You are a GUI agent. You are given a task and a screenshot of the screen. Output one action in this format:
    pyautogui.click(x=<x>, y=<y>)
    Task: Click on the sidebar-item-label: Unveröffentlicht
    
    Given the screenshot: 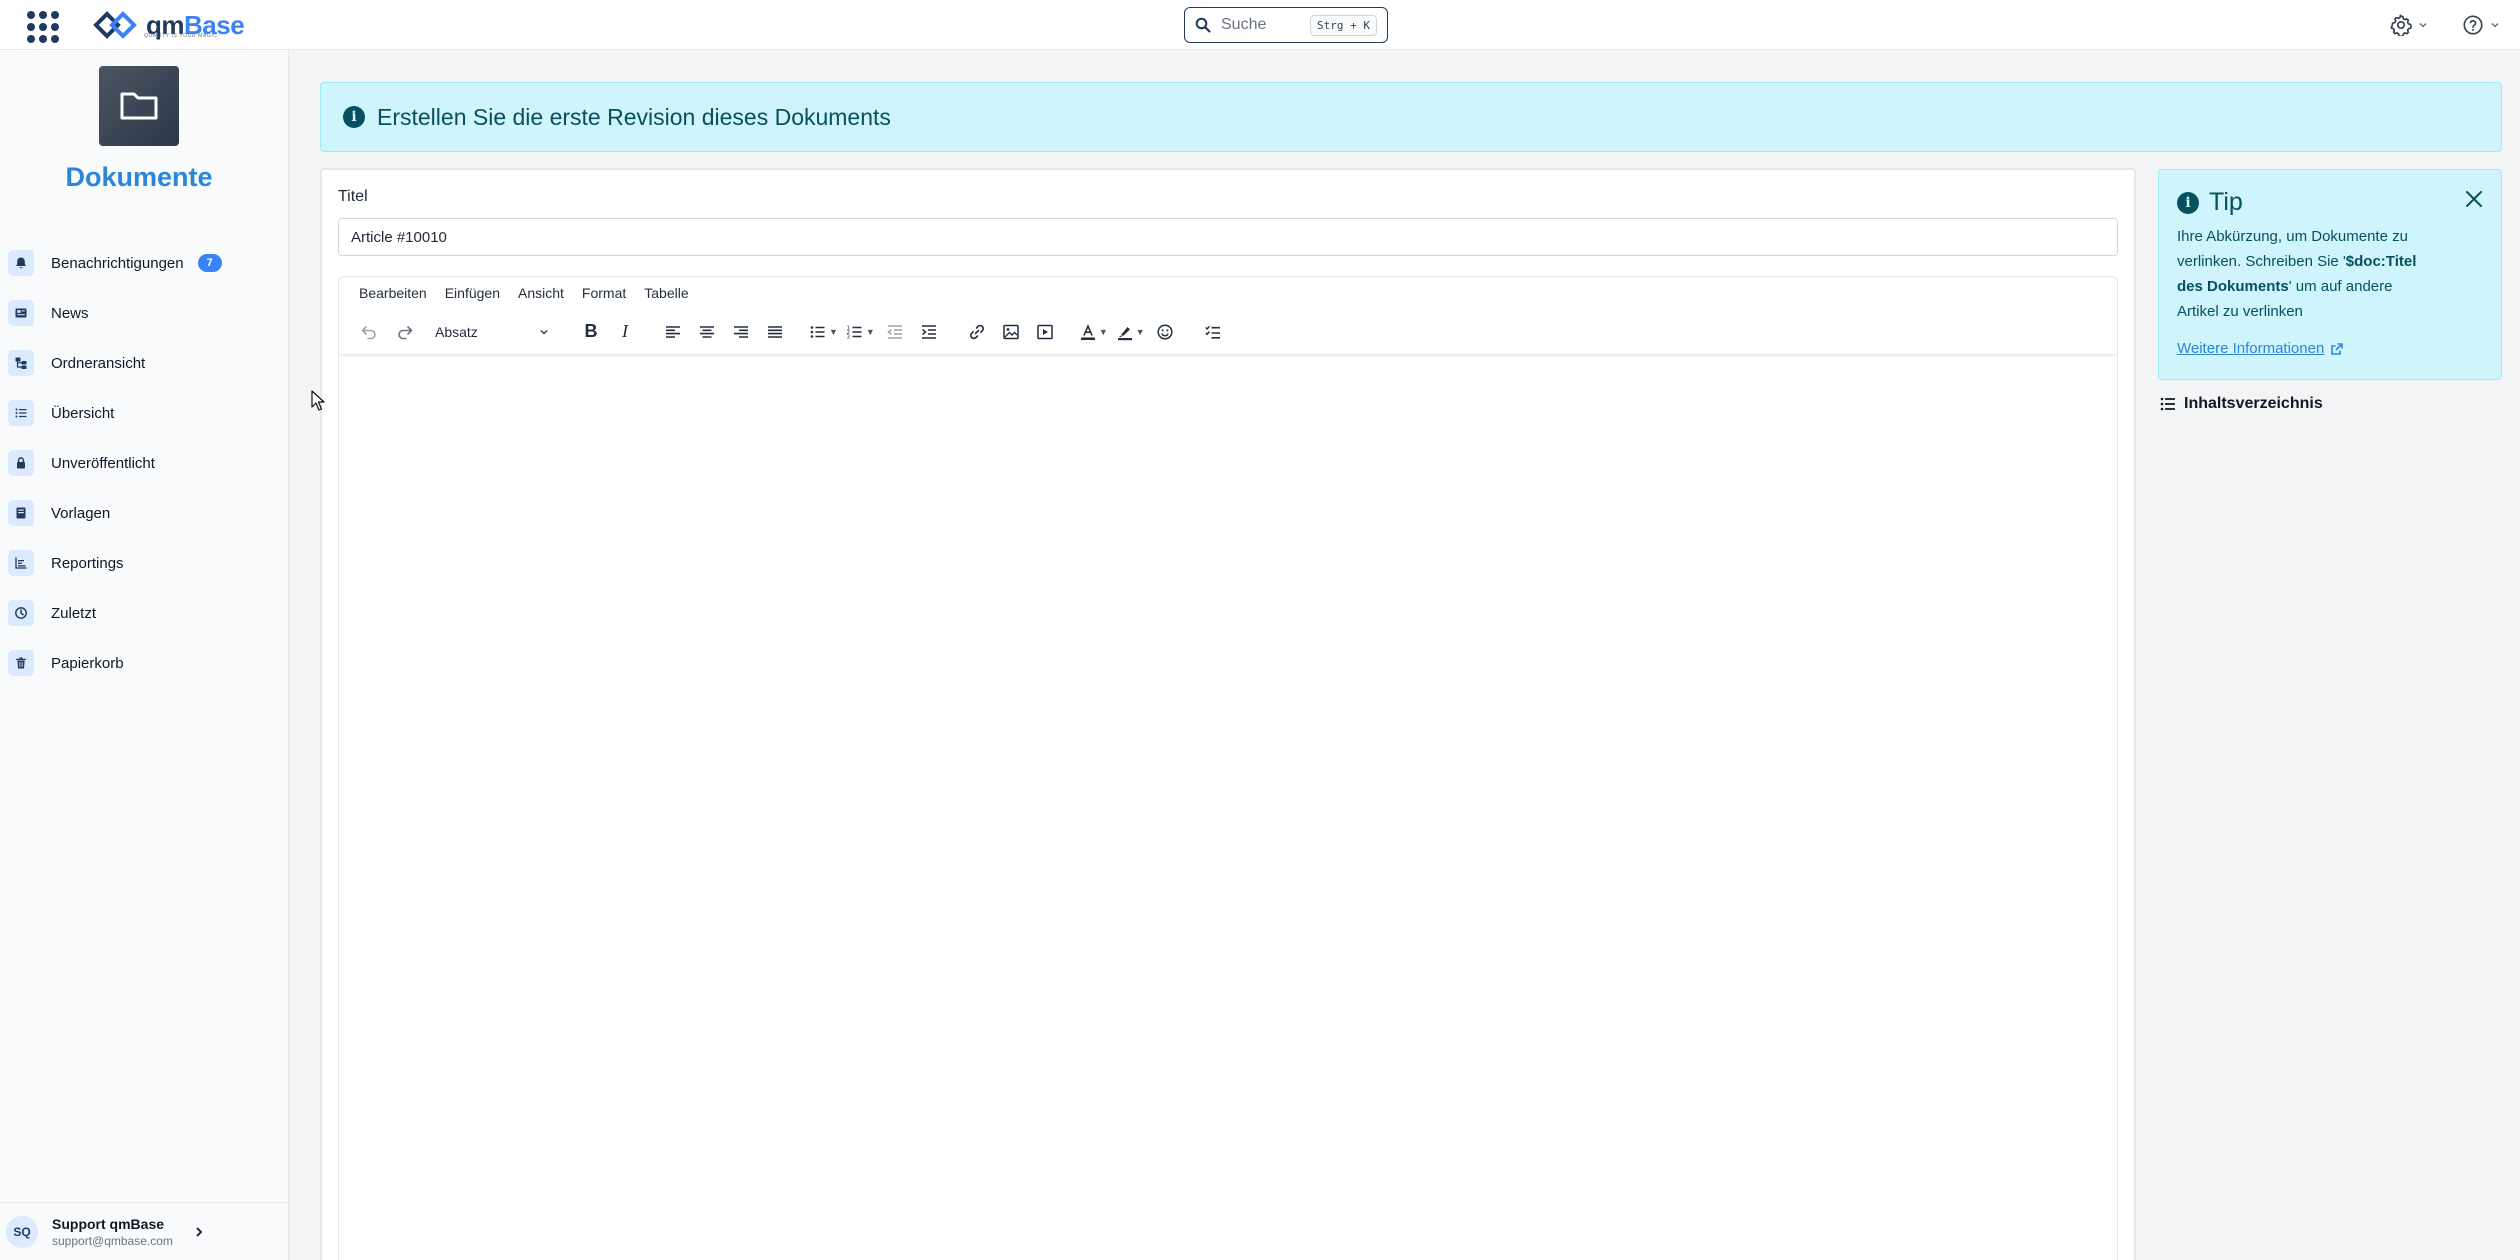 What is the action you would take?
    pyautogui.click(x=103, y=463)
    